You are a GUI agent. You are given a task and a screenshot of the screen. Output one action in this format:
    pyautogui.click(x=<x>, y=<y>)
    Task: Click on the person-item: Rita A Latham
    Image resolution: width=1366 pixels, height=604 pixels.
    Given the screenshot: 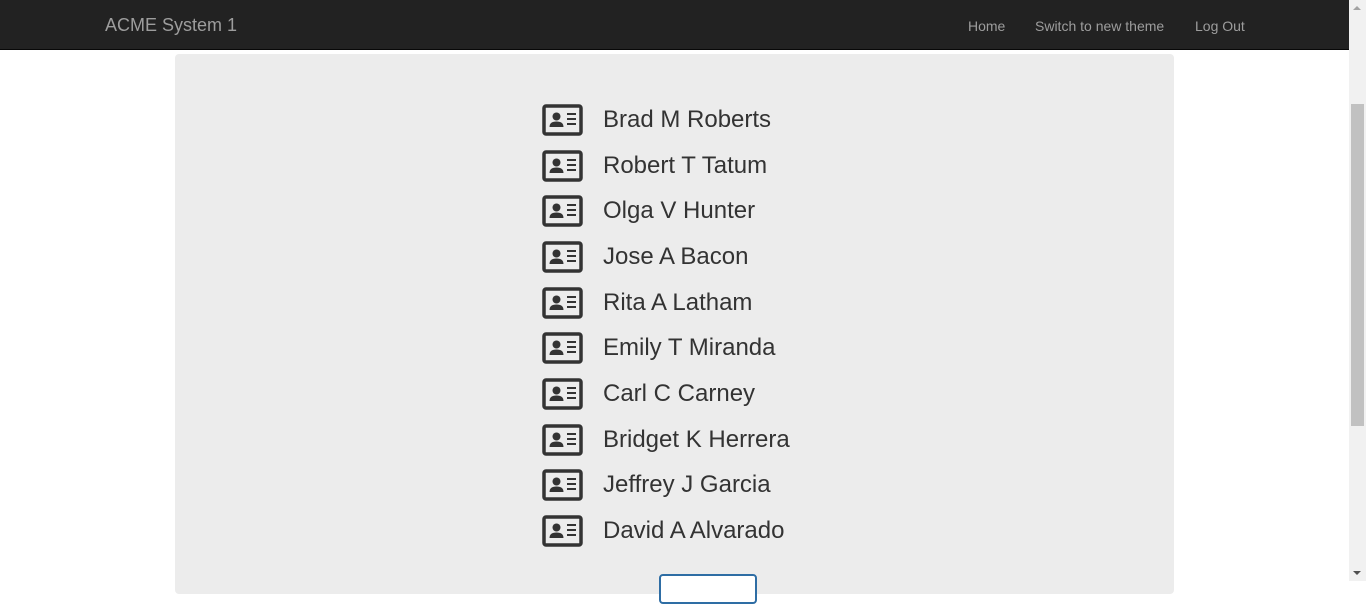 What is the action you would take?
    pyautogui.click(x=666, y=303)
    